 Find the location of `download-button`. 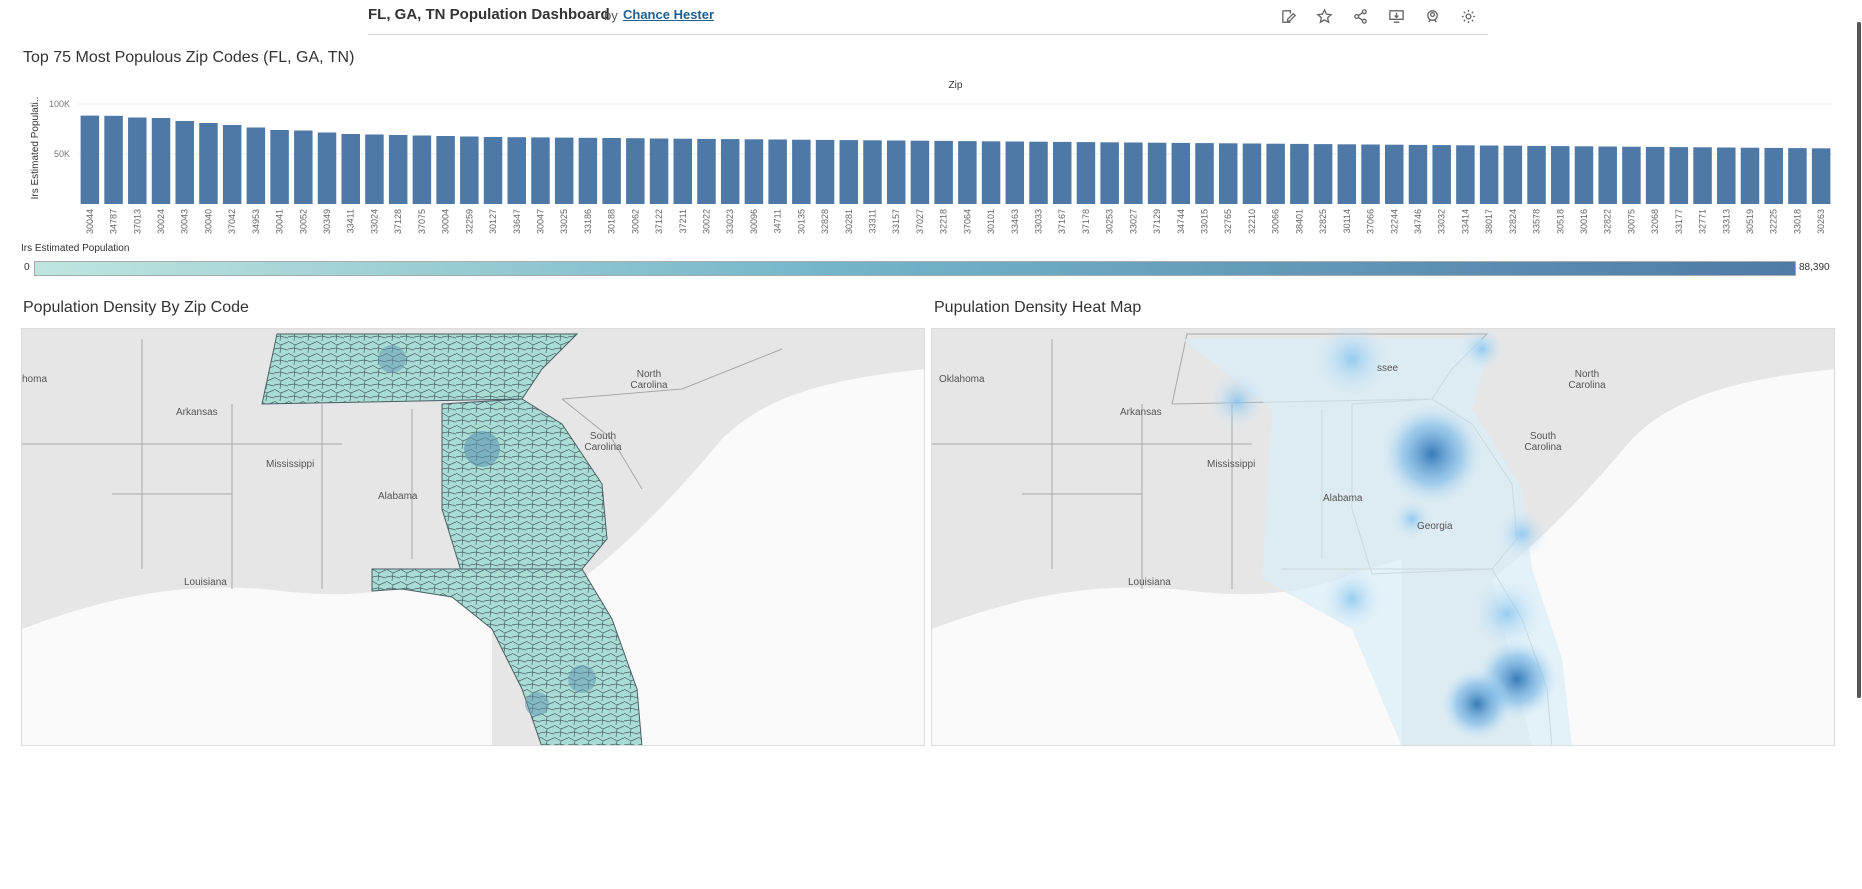

download-button is located at coordinates (1396, 16).